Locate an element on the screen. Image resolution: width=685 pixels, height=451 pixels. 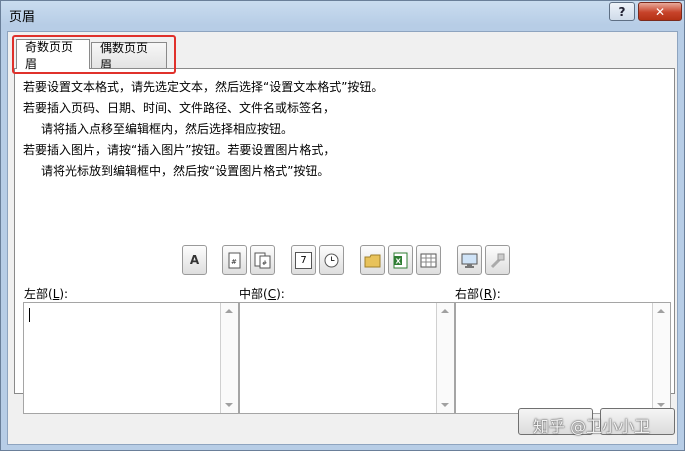
insert-time-icon is located at coordinates (331, 260).